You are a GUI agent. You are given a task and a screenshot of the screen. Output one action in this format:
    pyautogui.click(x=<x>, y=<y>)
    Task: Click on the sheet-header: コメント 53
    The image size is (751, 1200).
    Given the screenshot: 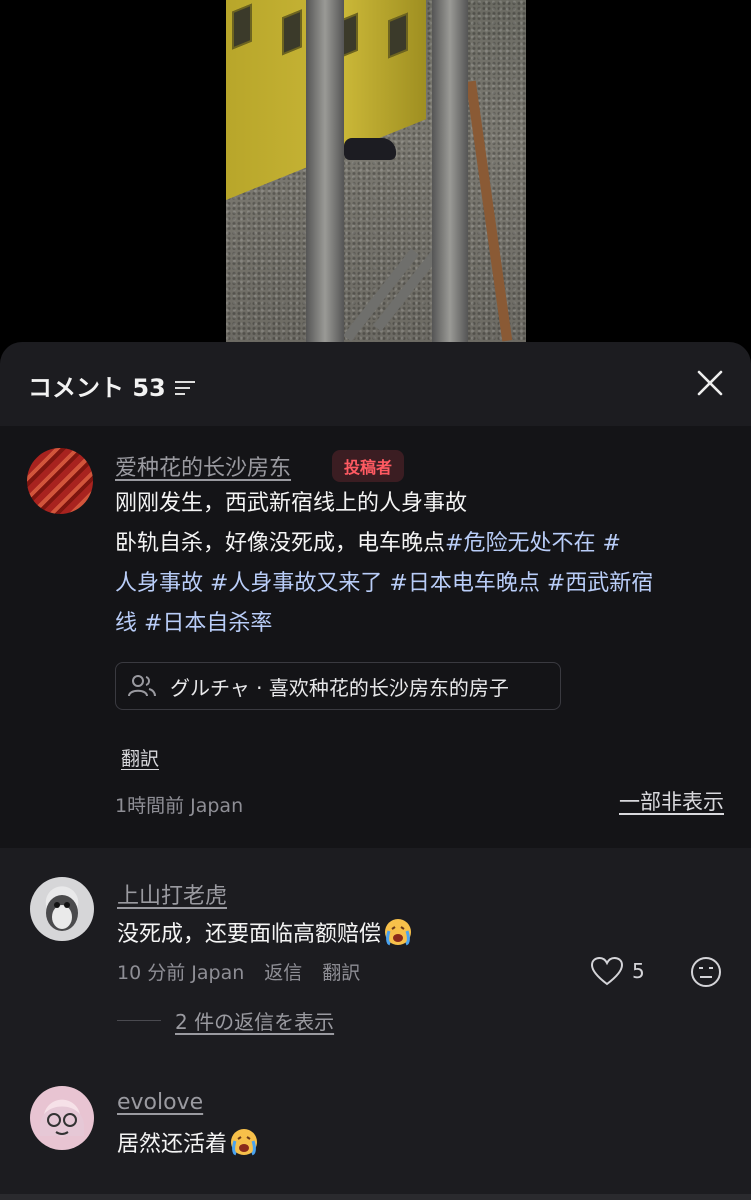 What is the action you would take?
    pyautogui.click(x=375, y=384)
    